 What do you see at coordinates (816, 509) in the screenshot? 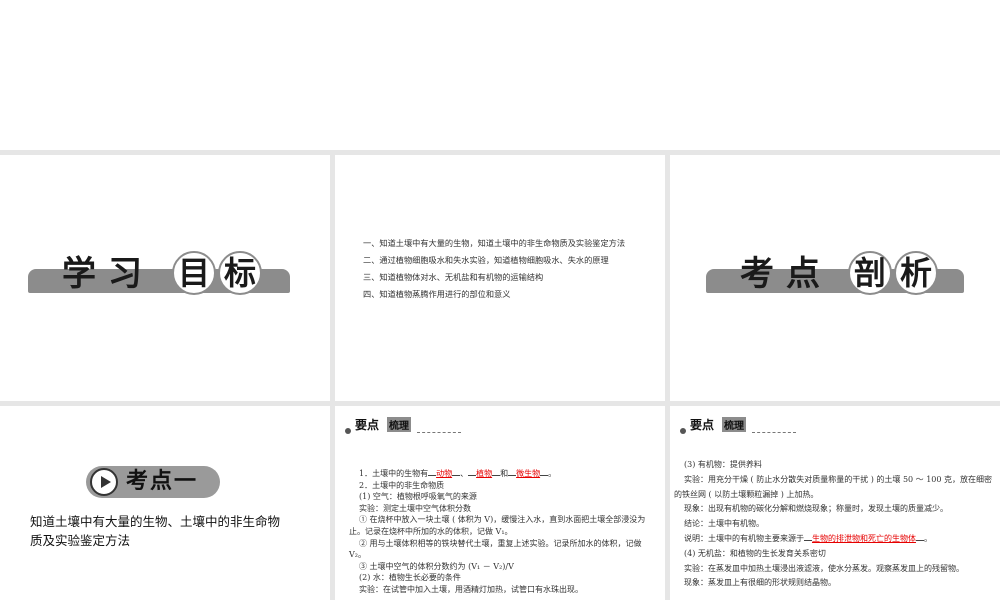
I see `text-line: 现象：出现有机物的碳化分解和燃烧现象；称量时，发现土壤的质量减少。` at bounding box center [816, 509].